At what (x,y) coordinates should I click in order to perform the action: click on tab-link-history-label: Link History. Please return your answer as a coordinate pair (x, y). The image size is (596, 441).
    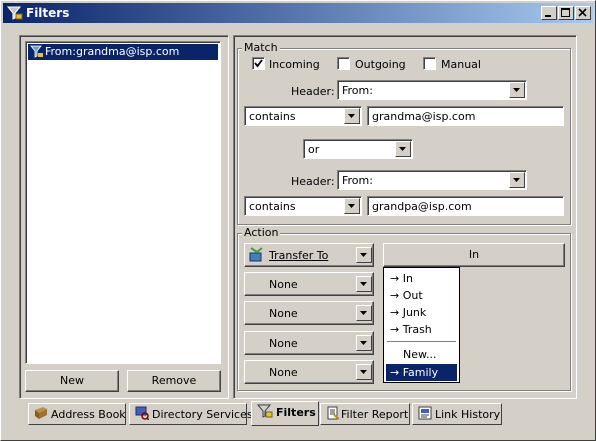
    Looking at the image, I should click on (468, 414).